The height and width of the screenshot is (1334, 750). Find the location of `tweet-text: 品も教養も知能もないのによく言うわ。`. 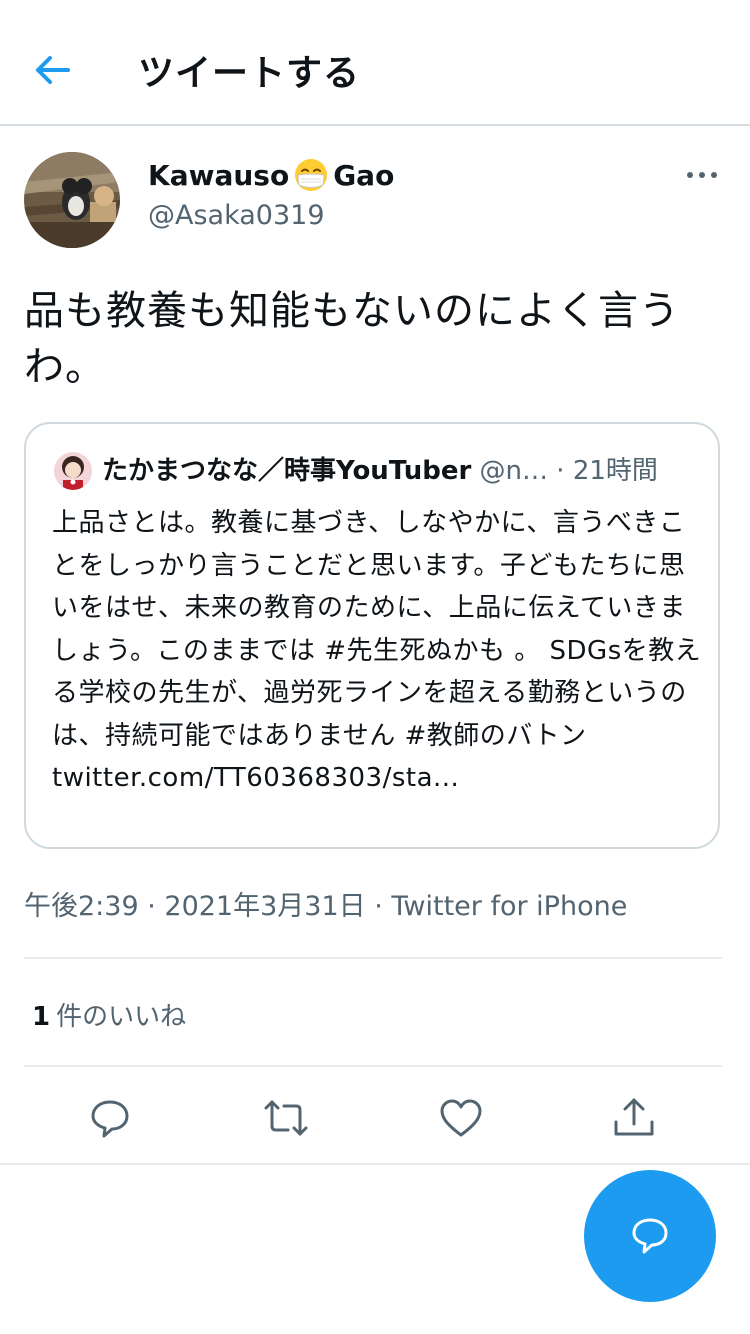

tweet-text: 品も教養も知能もないのによく言うわ。 is located at coordinates (352, 339).